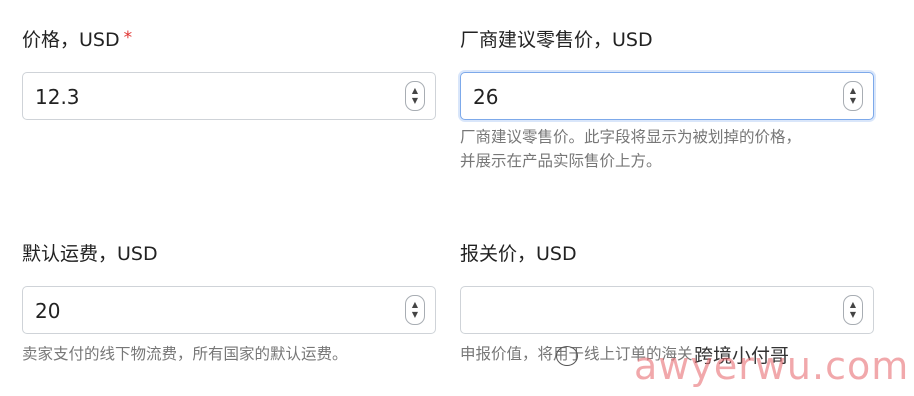 This screenshot has width=914, height=396. Describe the element at coordinates (229, 310) in the screenshot. I see `shipping-input: 20 ▲ ▼` at that location.